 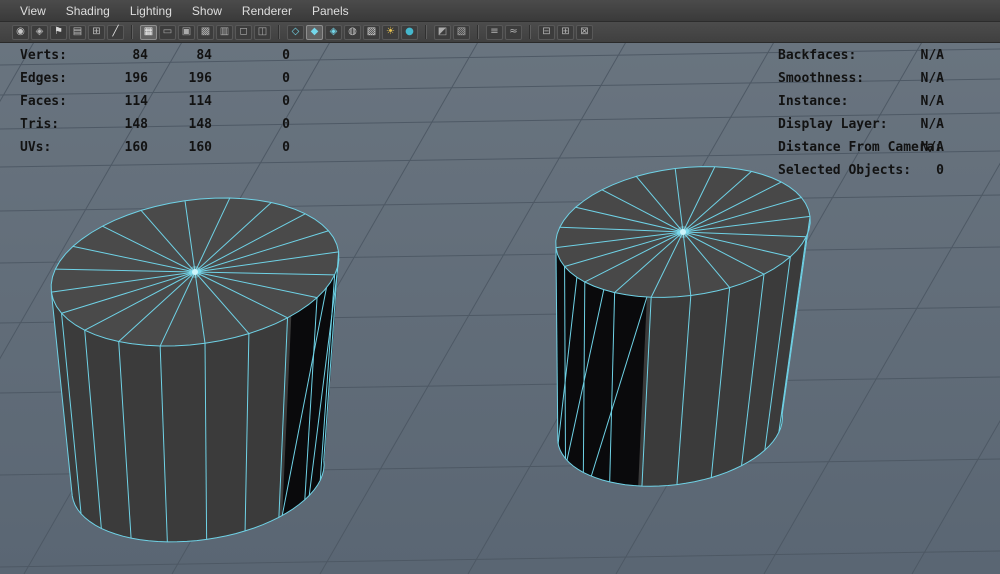 I want to click on image-plane-icon: ▤, so click(x=77, y=32).